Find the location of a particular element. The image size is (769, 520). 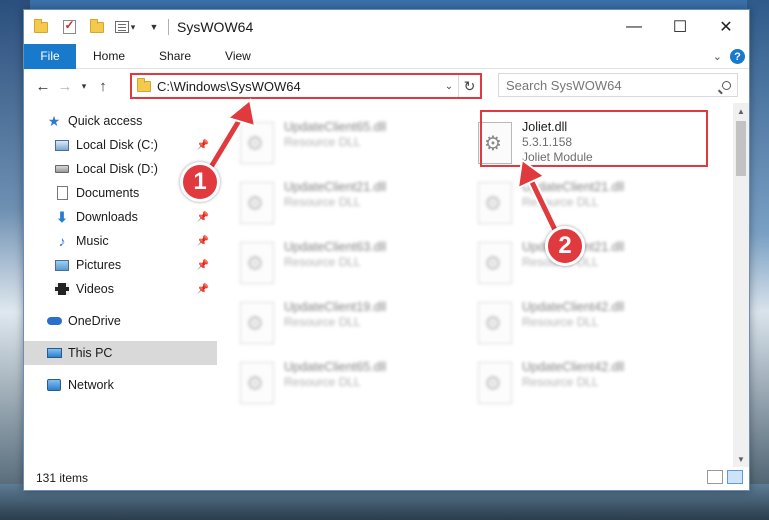

tab-home: Home is located at coordinates (109, 56).